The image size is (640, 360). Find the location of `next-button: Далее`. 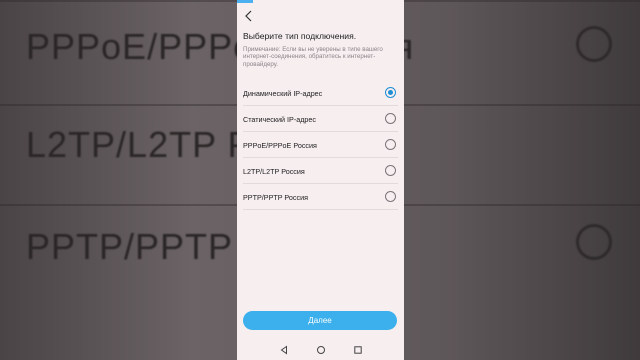

next-button: Далее is located at coordinates (320, 320).